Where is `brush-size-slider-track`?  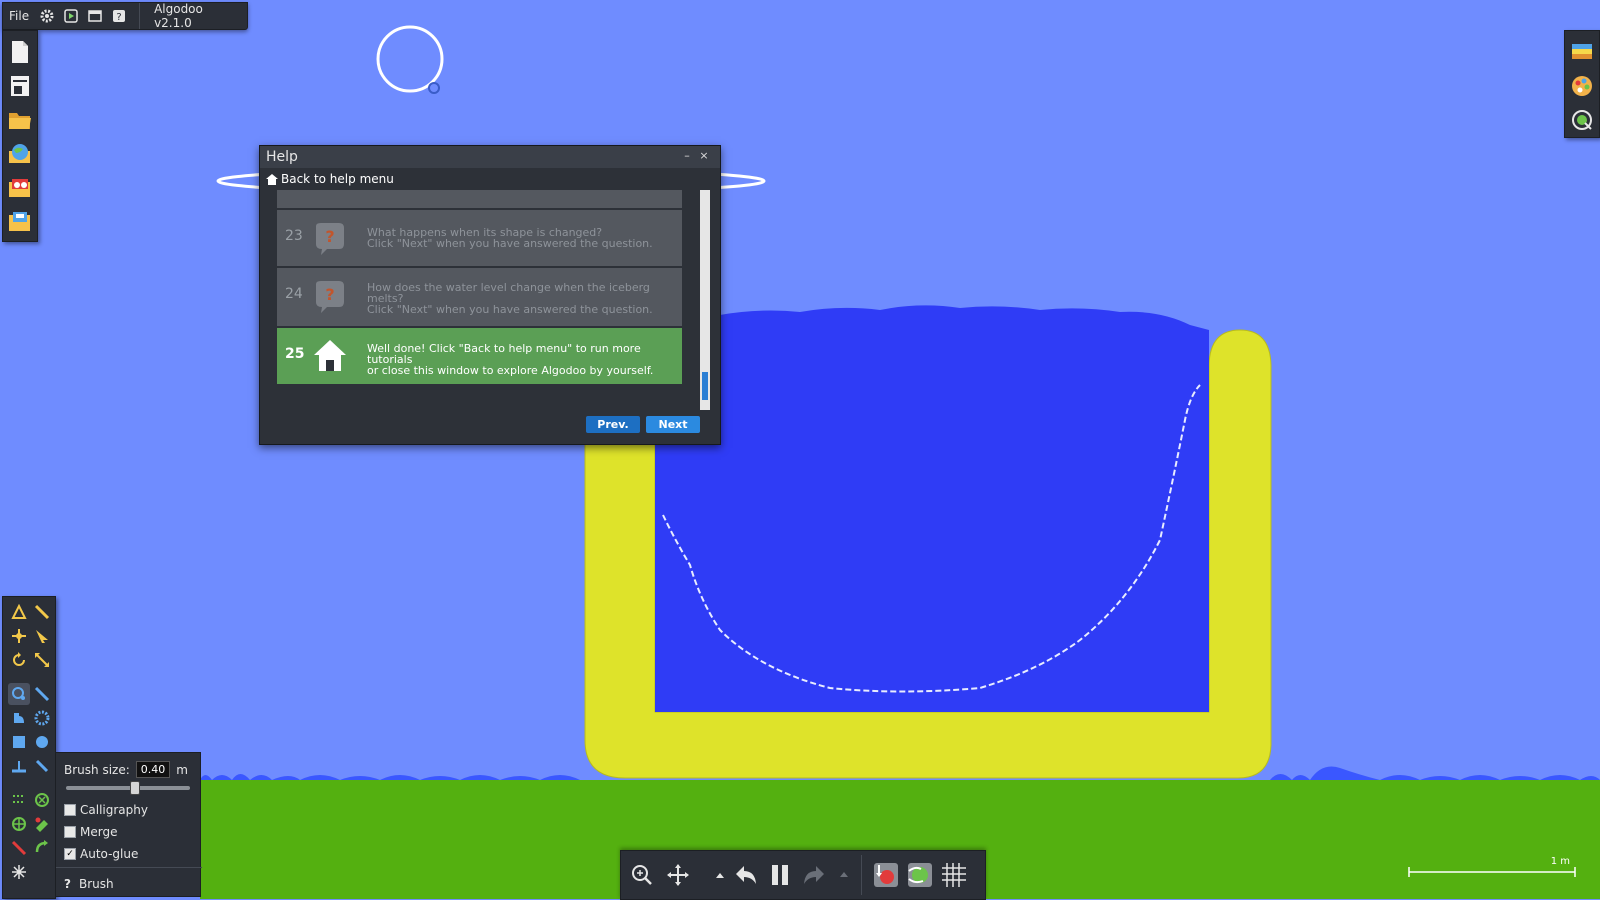 brush-size-slider-track is located at coordinates (128, 788).